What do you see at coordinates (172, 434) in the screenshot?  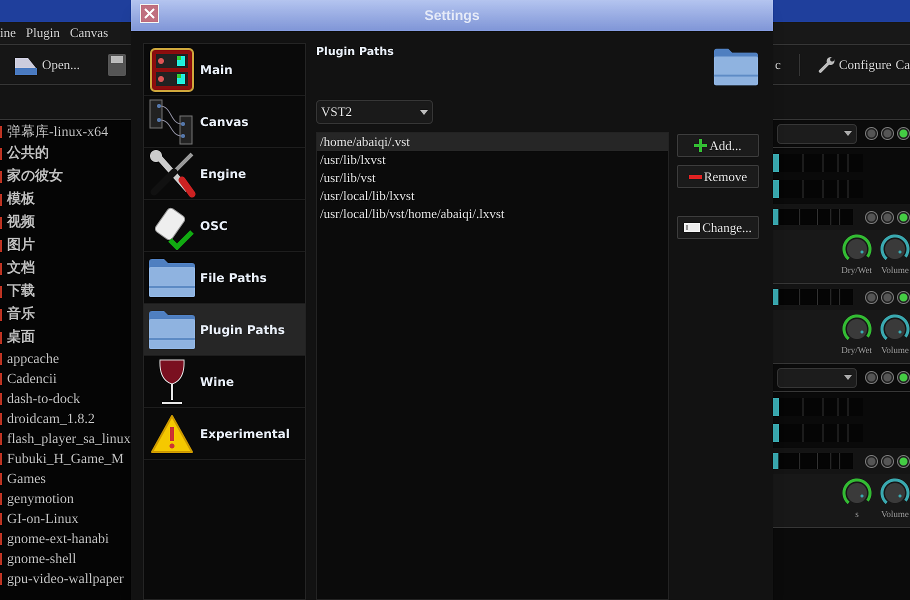 I see `warning-icon` at bounding box center [172, 434].